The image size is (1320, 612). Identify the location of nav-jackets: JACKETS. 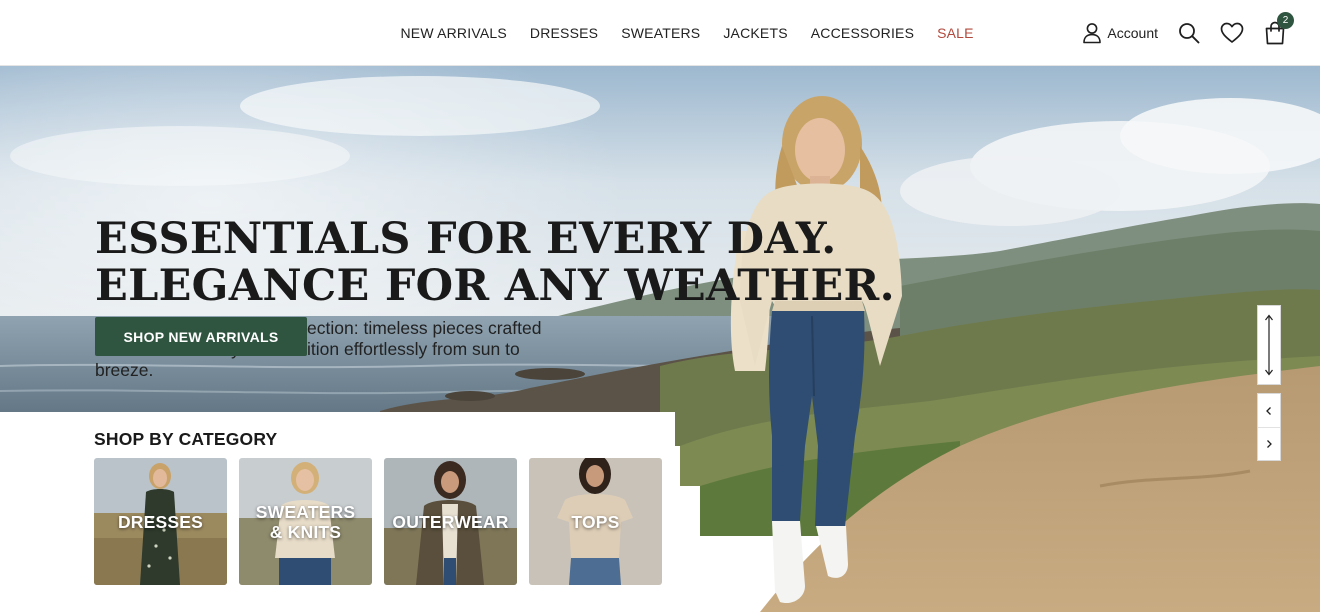
(755, 33).